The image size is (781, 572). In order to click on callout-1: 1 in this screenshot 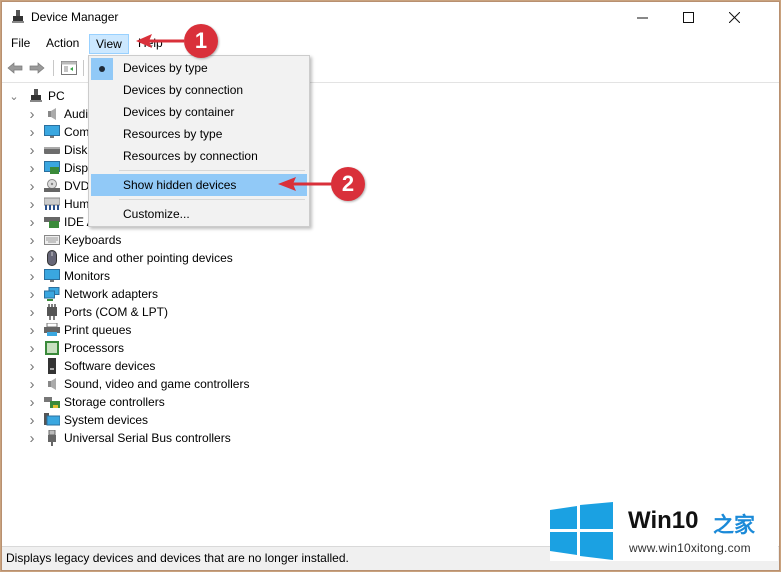, I will do `click(201, 41)`.